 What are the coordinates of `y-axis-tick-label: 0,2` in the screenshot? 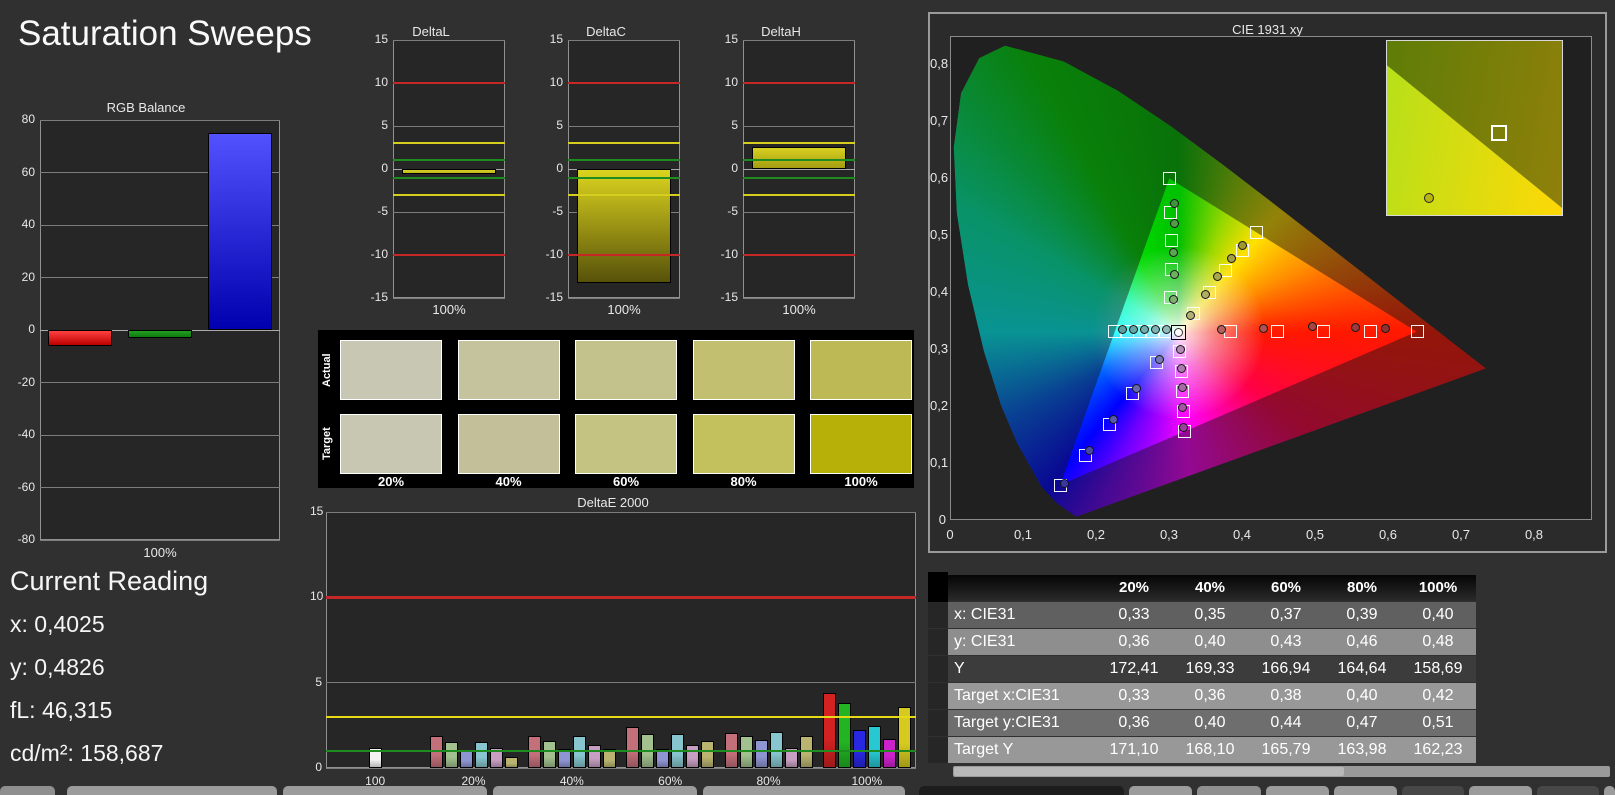 It's located at (939, 405).